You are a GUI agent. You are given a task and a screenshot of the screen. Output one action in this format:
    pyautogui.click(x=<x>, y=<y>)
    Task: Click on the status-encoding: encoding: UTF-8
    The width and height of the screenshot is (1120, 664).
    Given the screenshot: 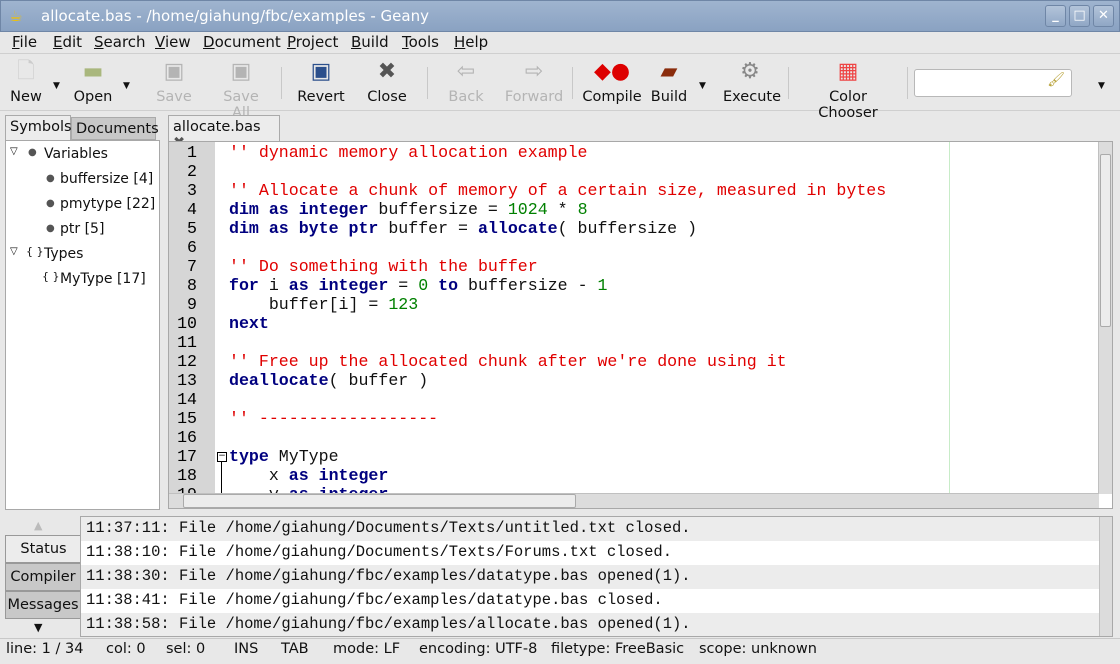 What is the action you would take?
    pyautogui.click(x=478, y=649)
    